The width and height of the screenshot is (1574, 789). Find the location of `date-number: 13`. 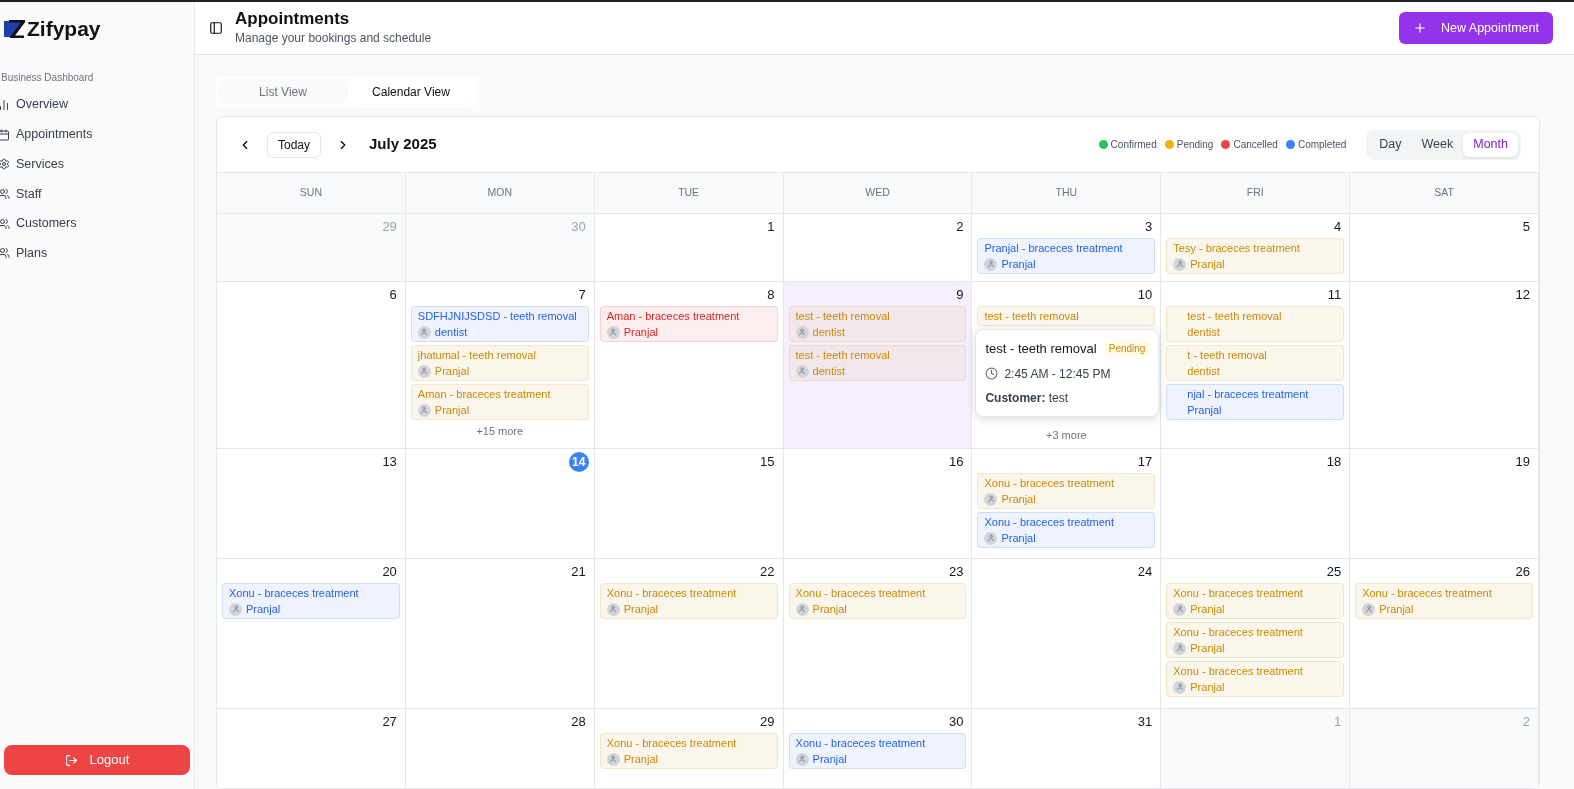

date-number: 13 is located at coordinates (389, 462).